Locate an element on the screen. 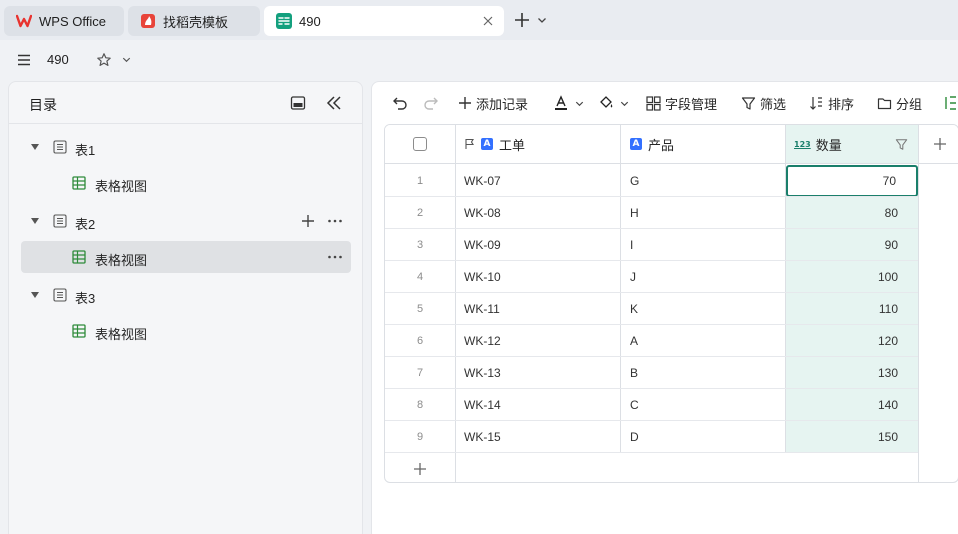 This screenshot has height=534, width=958. cell-quantity: 100 is located at coordinates (852, 277).